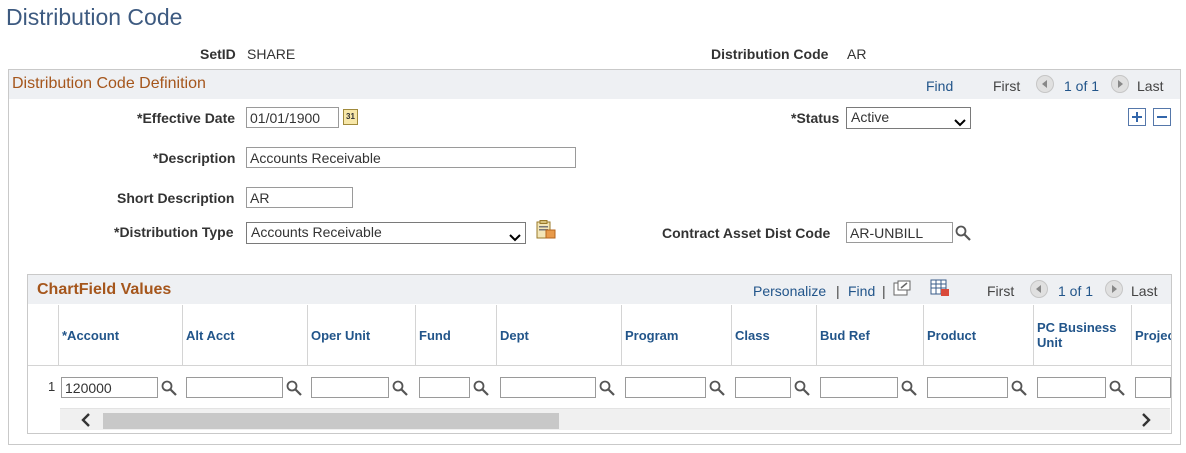 The height and width of the screenshot is (453, 1186). Describe the element at coordinates (978, 335) in the screenshot. I see `col-product: Product` at that location.